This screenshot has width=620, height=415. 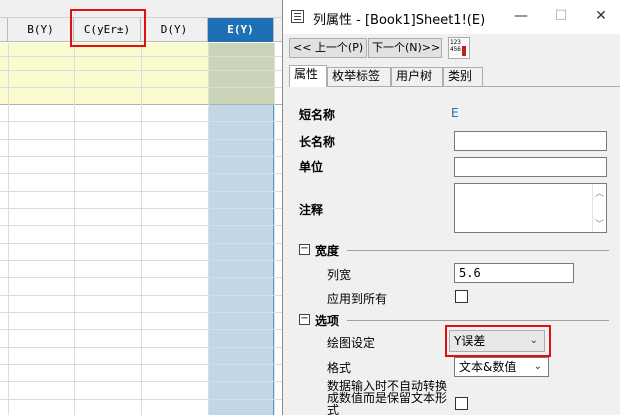 I want to click on row-header-corner, so click(x=4, y=30).